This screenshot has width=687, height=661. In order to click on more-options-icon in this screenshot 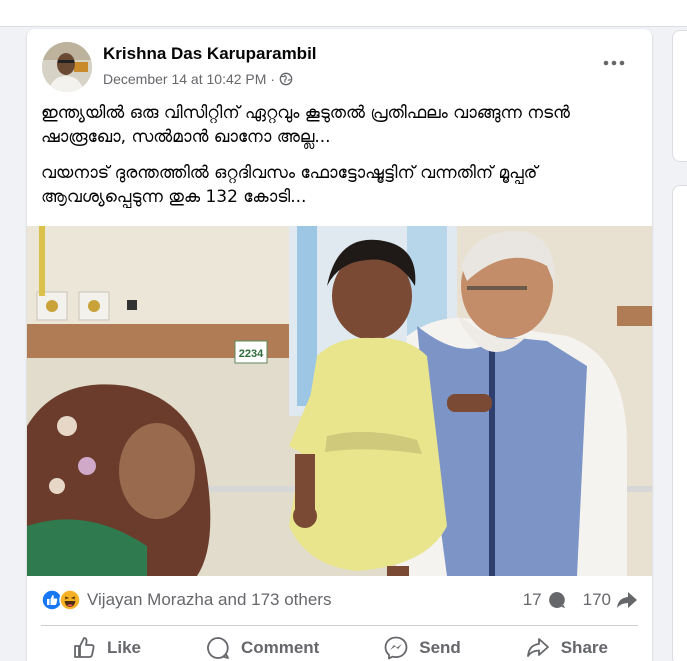, I will do `click(614, 63)`.